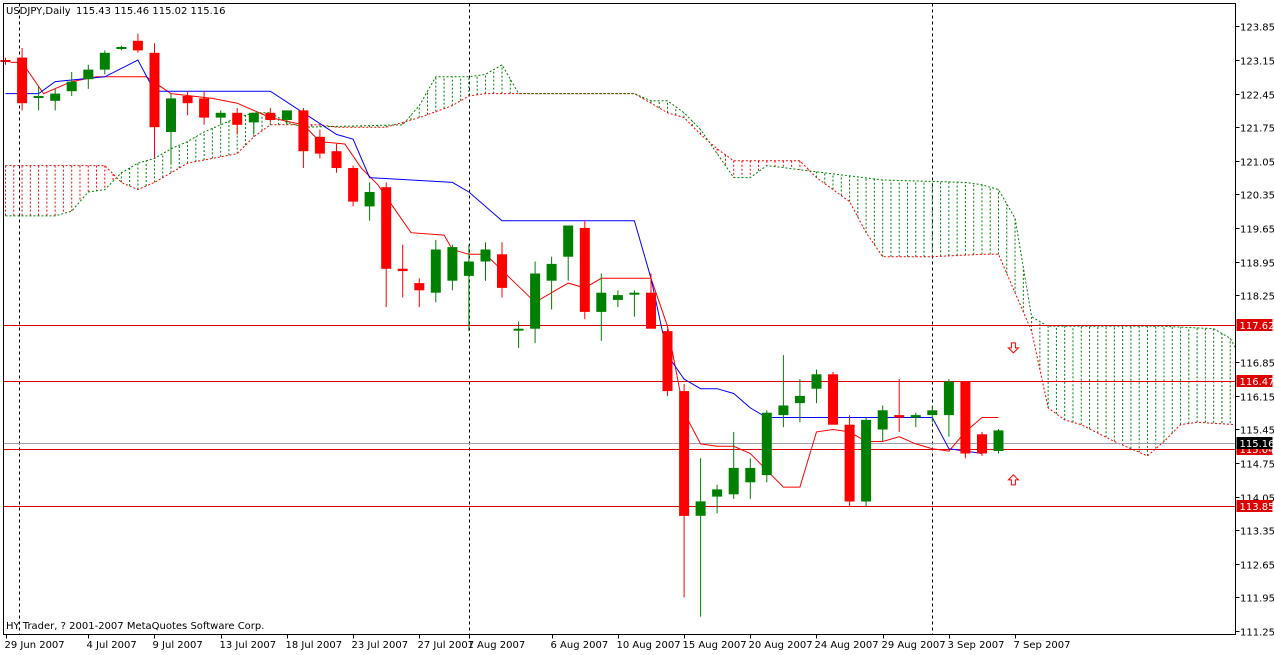 This screenshot has width=1274, height=655. I want to click on time-tick-label: 6 Aug 2007, so click(580, 645).